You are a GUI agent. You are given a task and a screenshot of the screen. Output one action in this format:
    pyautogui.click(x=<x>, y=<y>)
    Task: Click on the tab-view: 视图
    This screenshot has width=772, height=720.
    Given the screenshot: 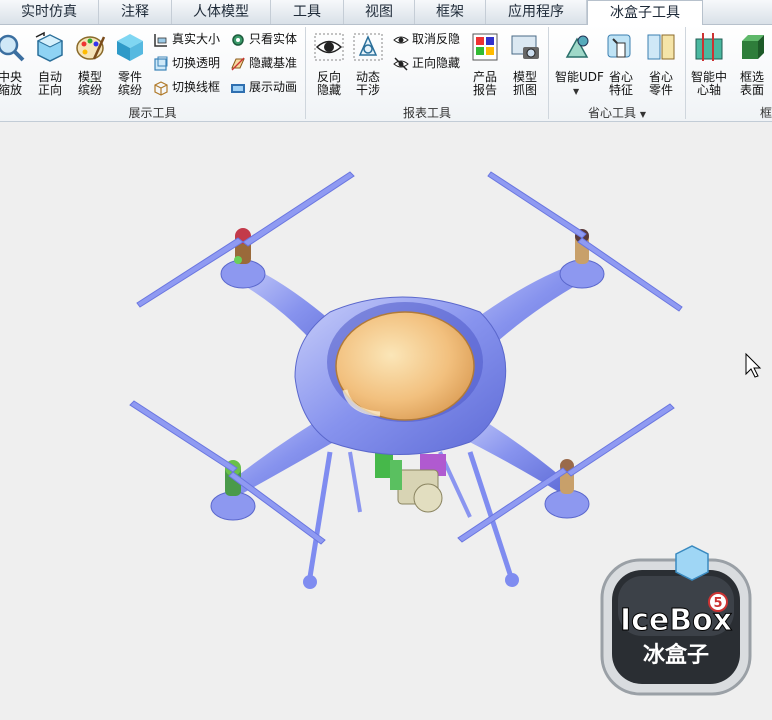 What is the action you would take?
    pyautogui.click(x=379, y=12)
    